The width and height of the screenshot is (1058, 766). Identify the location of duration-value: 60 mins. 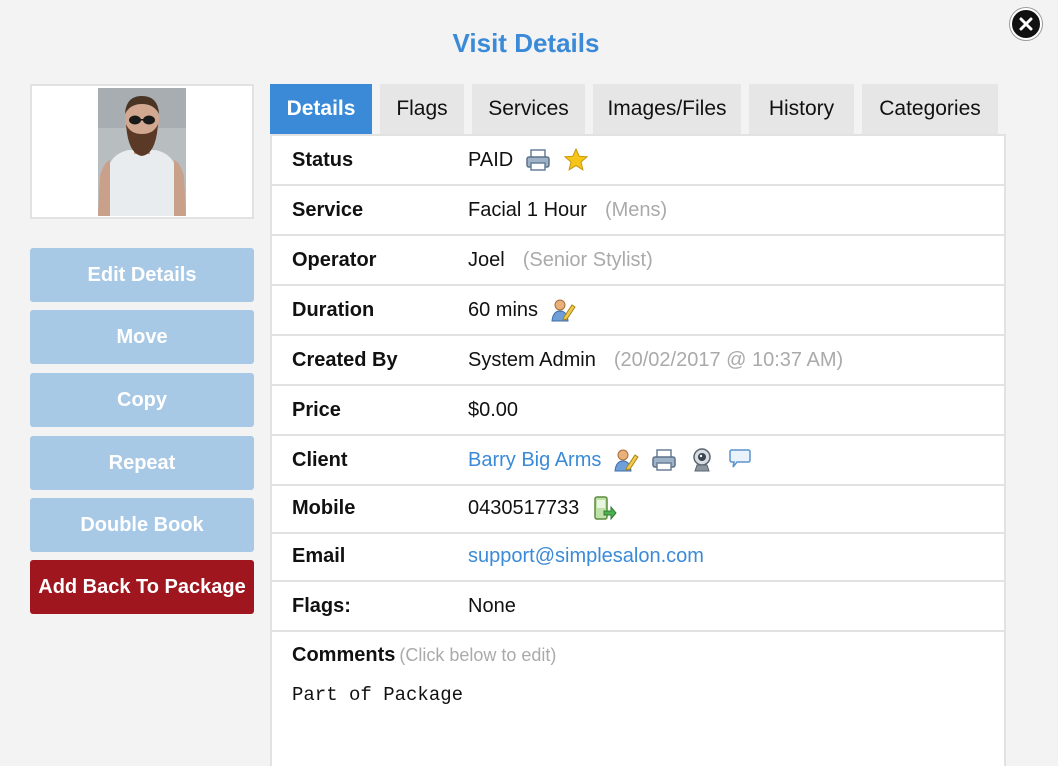
(503, 309).